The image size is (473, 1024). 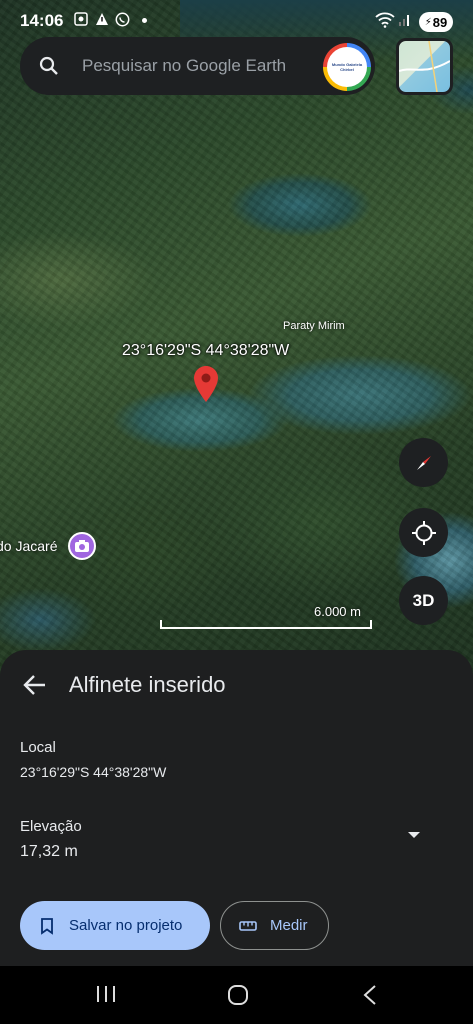 I want to click on pin-coordinate-label: 23°16'29"S 44°38'28"W, so click(x=206, y=350).